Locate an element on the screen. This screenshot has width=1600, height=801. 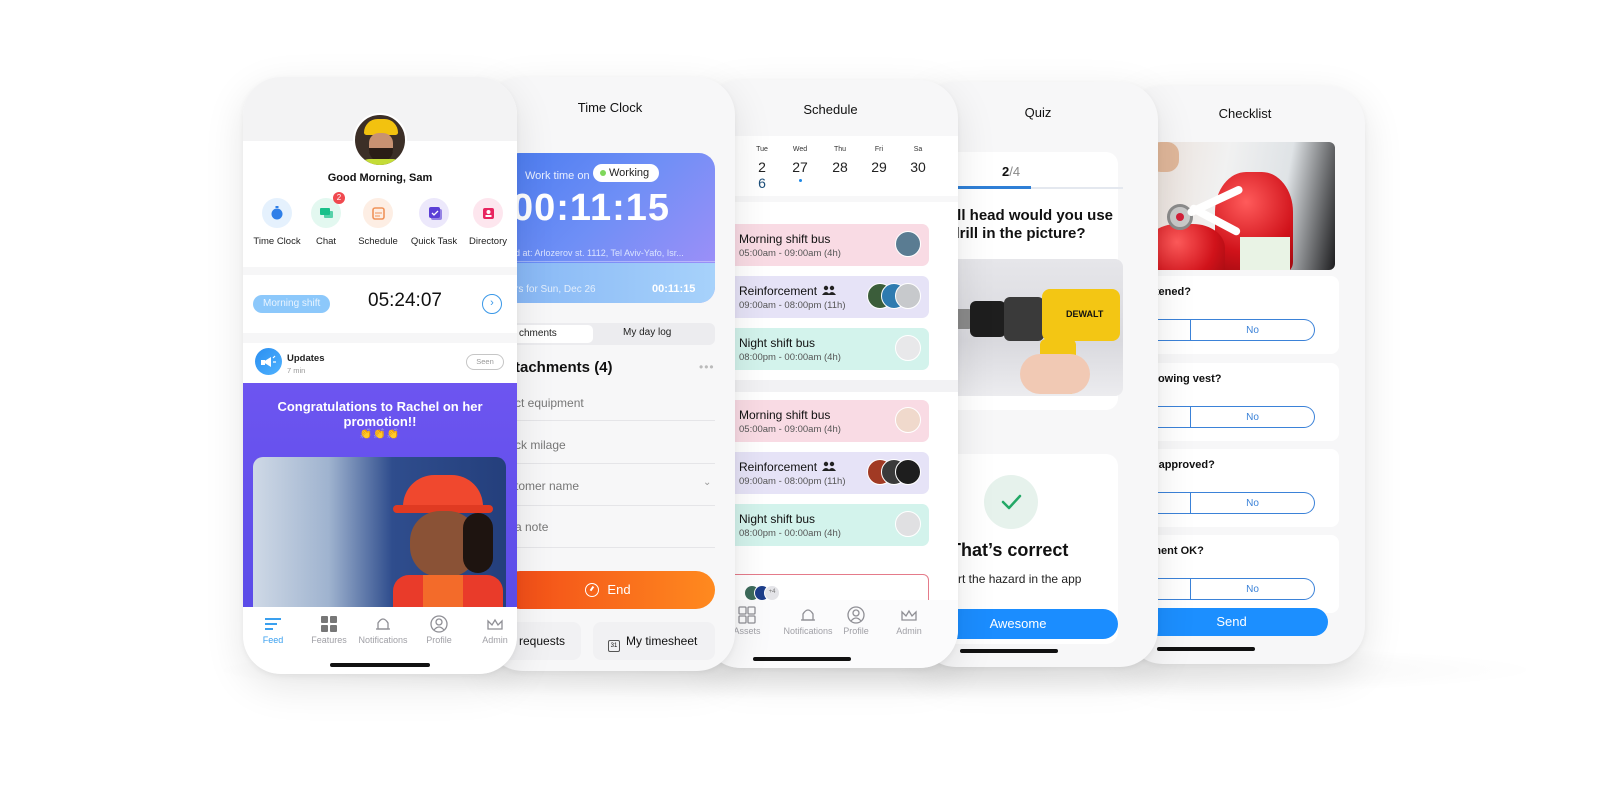
day-30: Sa 30 is located at coordinates (918, 160).